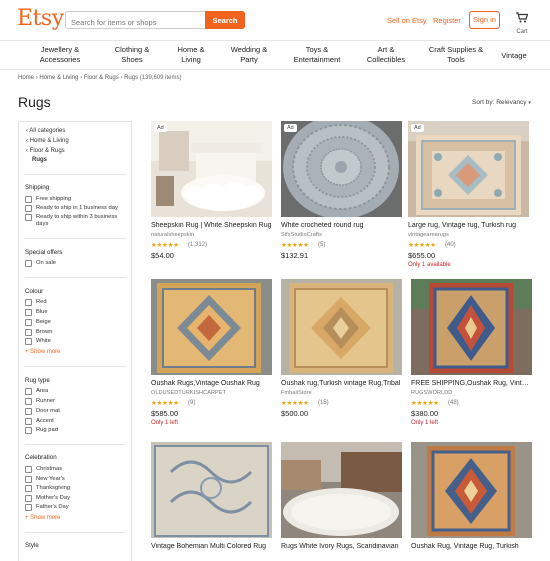 Image resolution: width=550 pixels, height=561 pixels. What do you see at coordinates (43, 352) in the screenshot?
I see `colour-show-more: + Show more` at bounding box center [43, 352].